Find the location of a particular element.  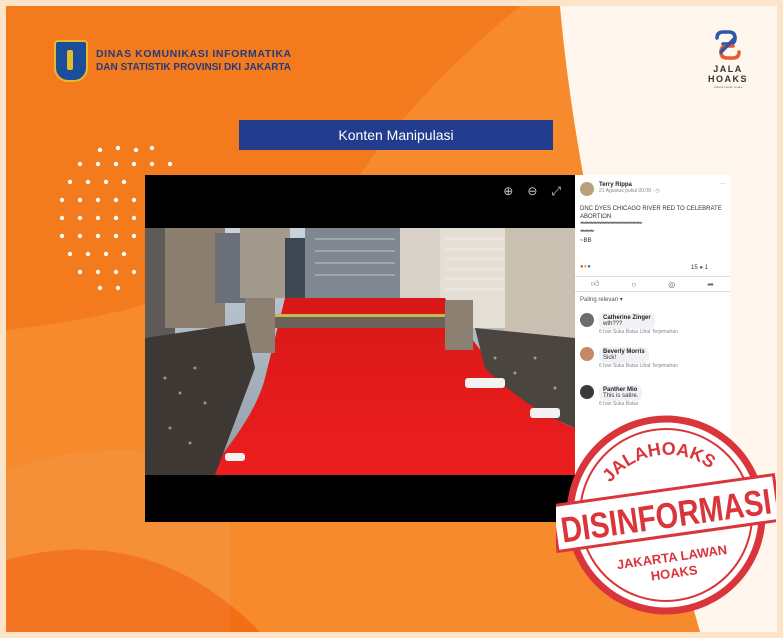

category-label: Konten Manipulasi is located at coordinates (396, 135).